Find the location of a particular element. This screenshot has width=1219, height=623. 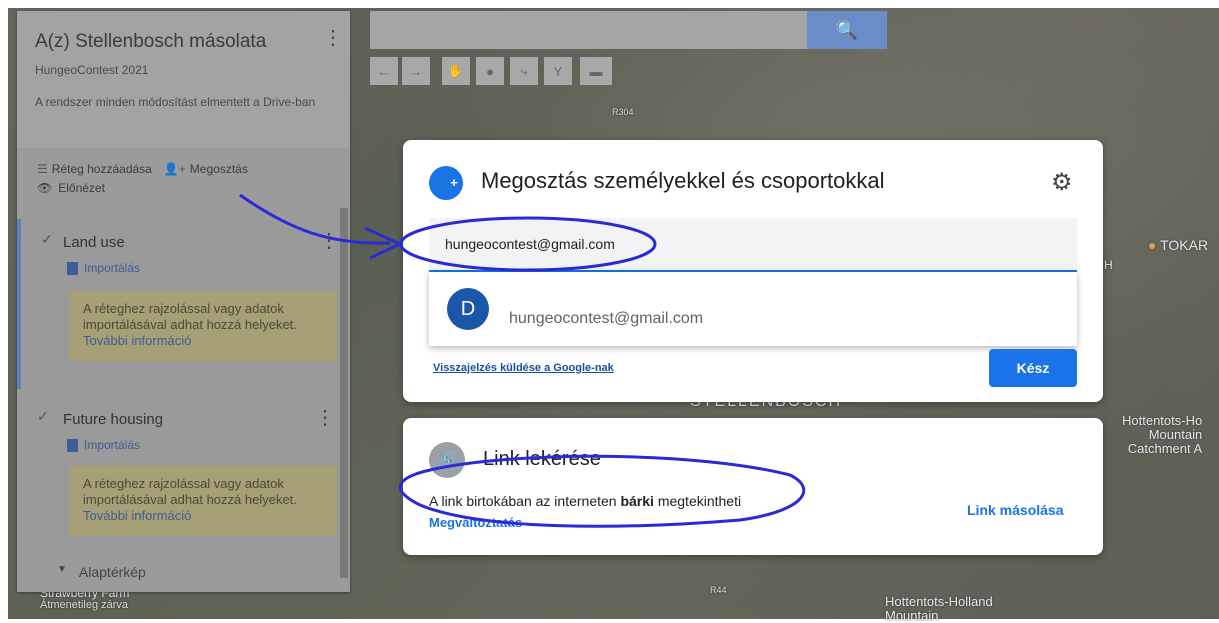

draw-line-button: ⤷ is located at coordinates (524, 71).